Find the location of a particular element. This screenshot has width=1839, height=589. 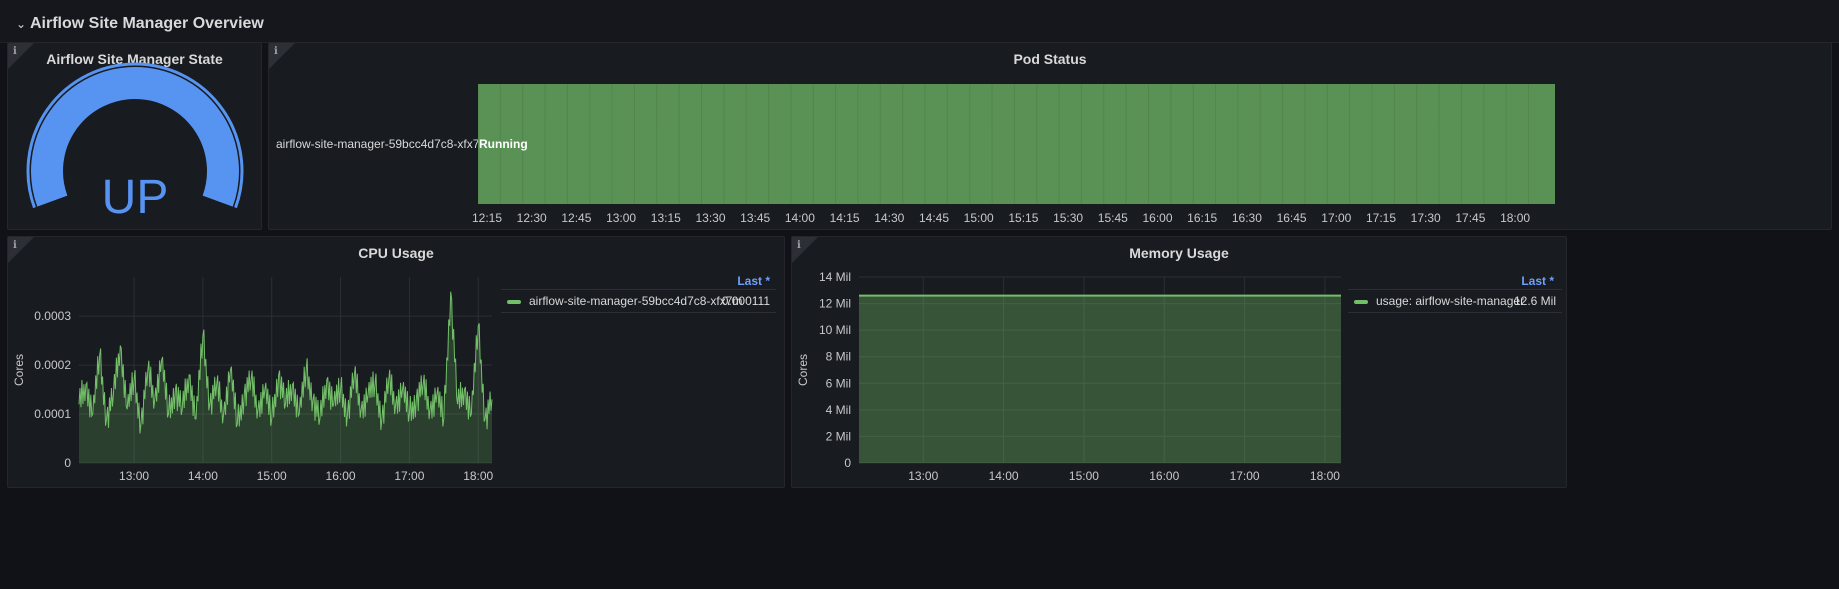

gauge-value: UP is located at coordinates (135, 197).